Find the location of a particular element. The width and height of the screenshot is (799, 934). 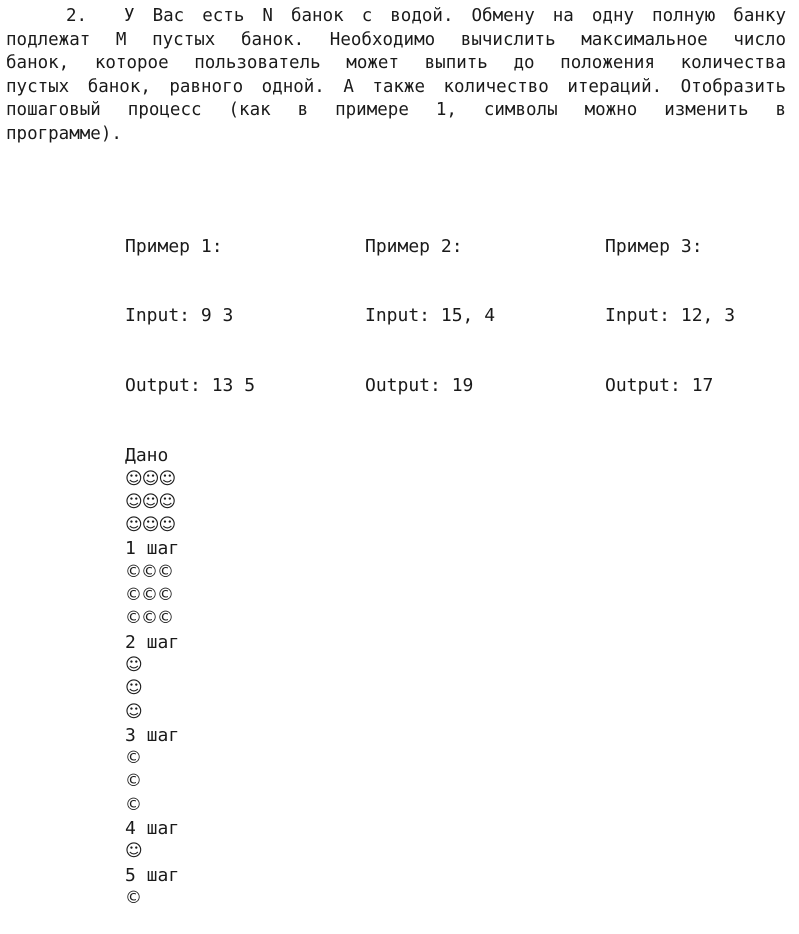

example-input: Input: 12, 3 is located at coordinates (670, 316).